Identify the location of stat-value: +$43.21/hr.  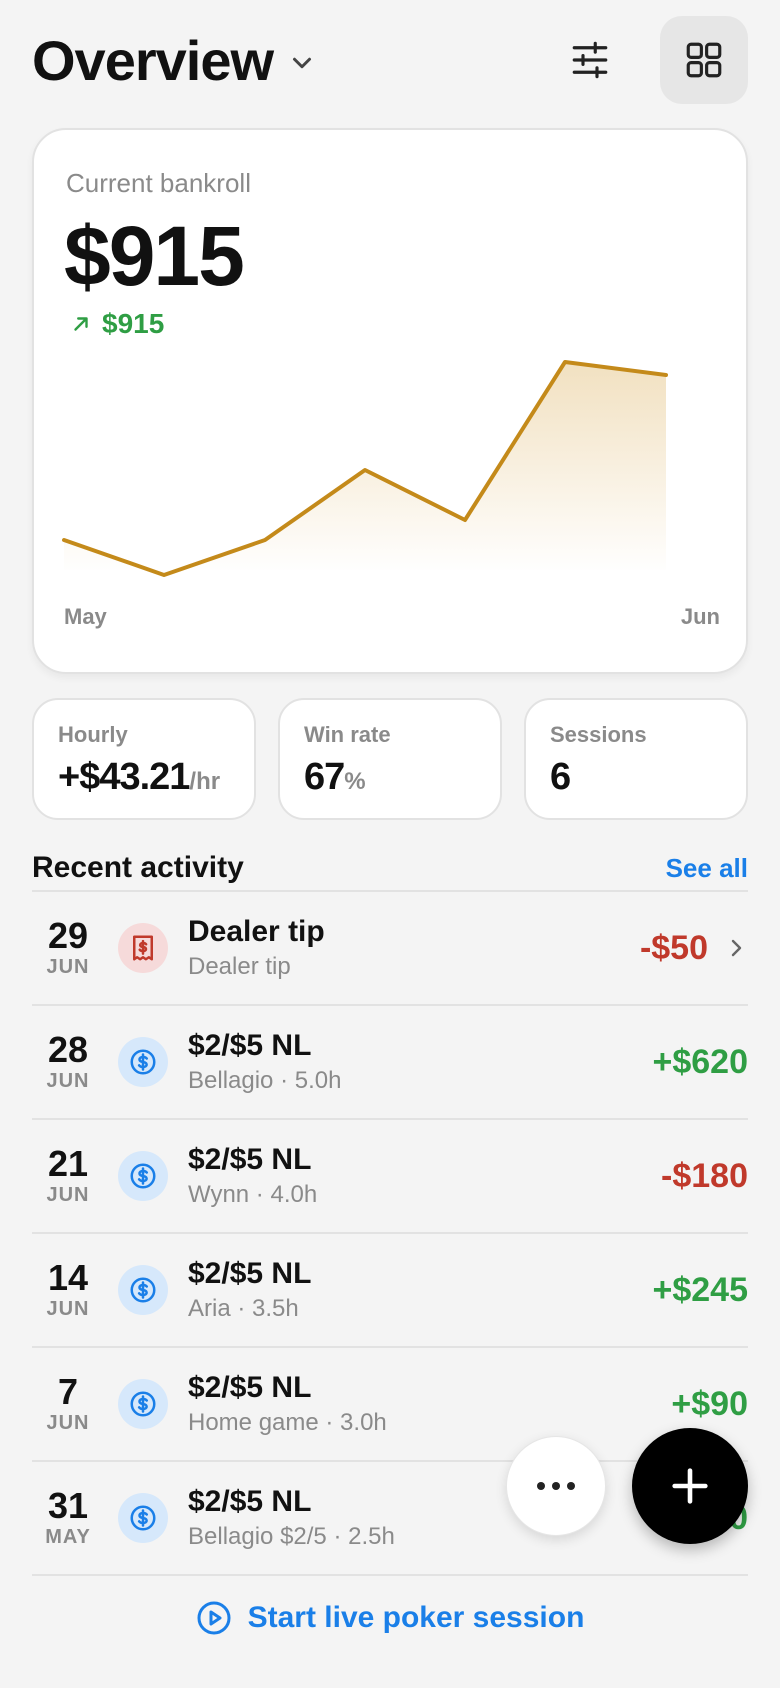
(139, 777).